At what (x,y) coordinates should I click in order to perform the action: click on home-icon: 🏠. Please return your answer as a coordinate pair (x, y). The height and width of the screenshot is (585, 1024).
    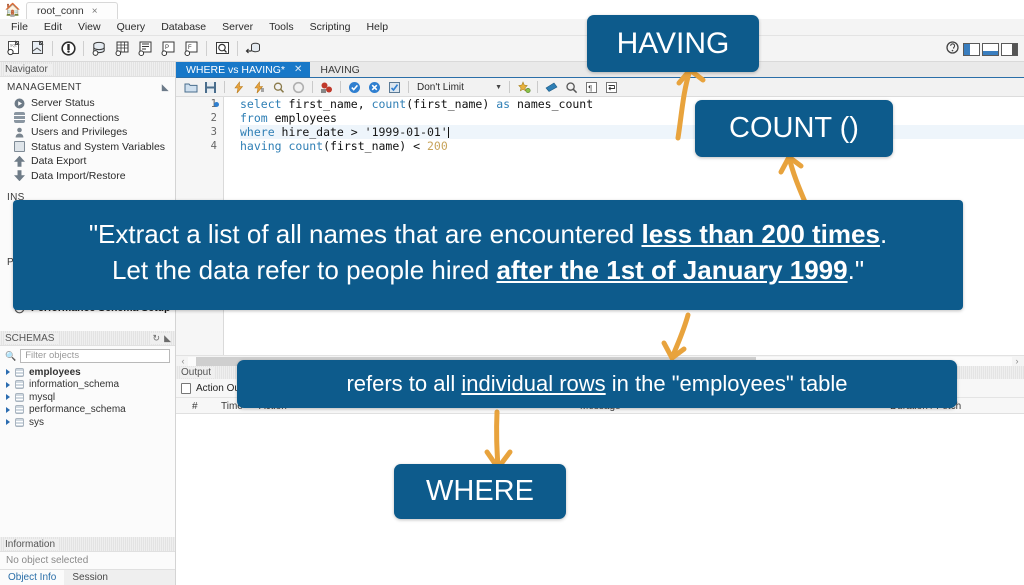
    Looking at the image, I should click on (13, 9).